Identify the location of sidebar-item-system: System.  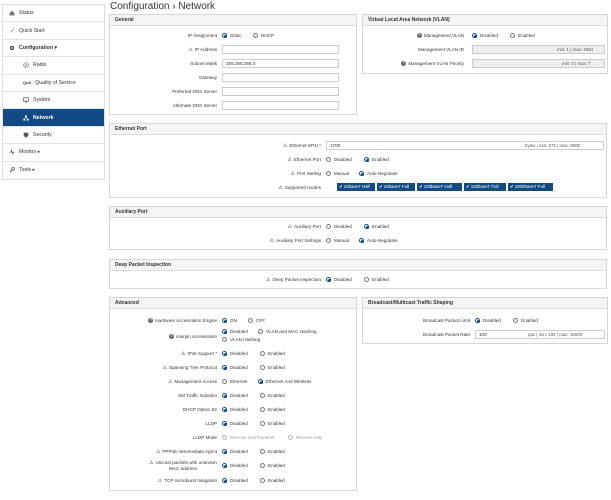
(53, 100).